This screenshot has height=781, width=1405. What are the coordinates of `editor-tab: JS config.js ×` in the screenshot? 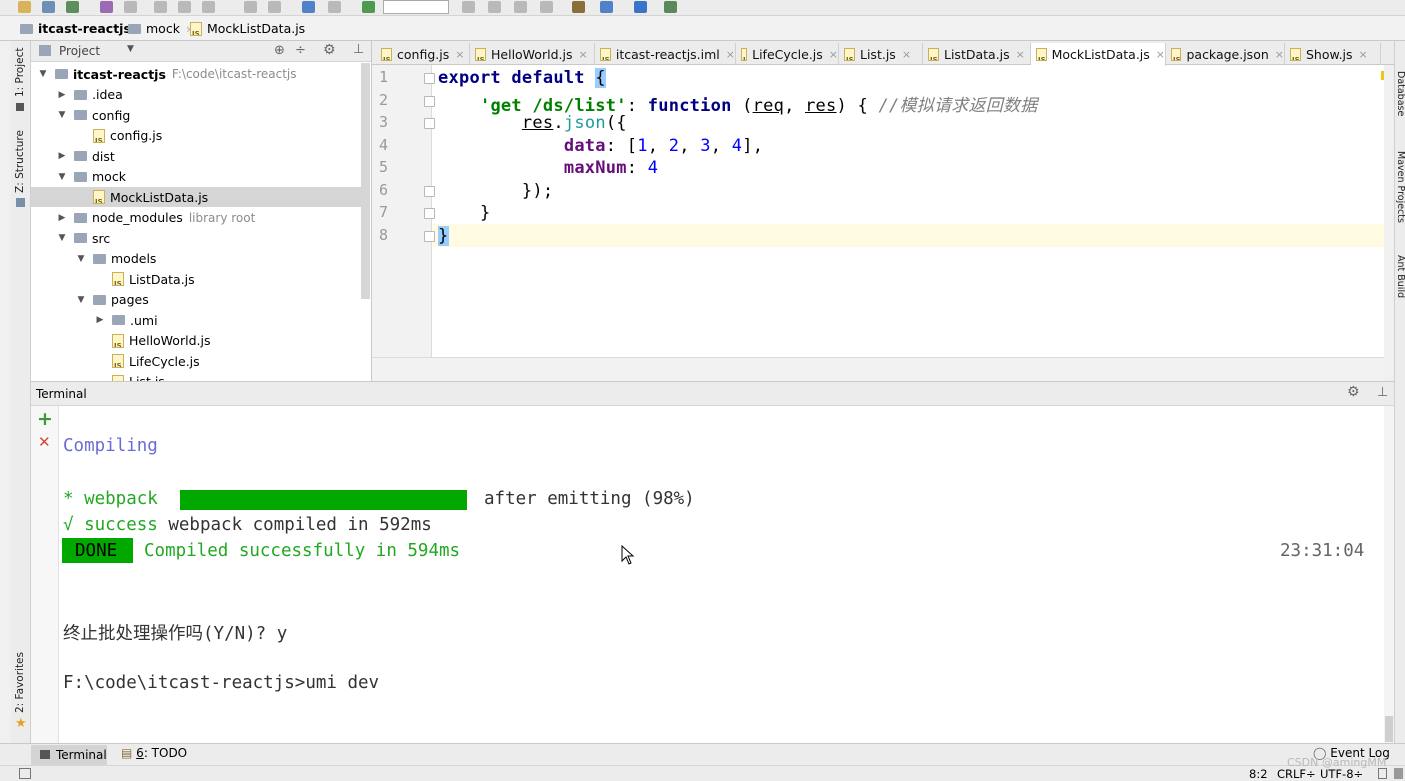 It's located at (423, 54).